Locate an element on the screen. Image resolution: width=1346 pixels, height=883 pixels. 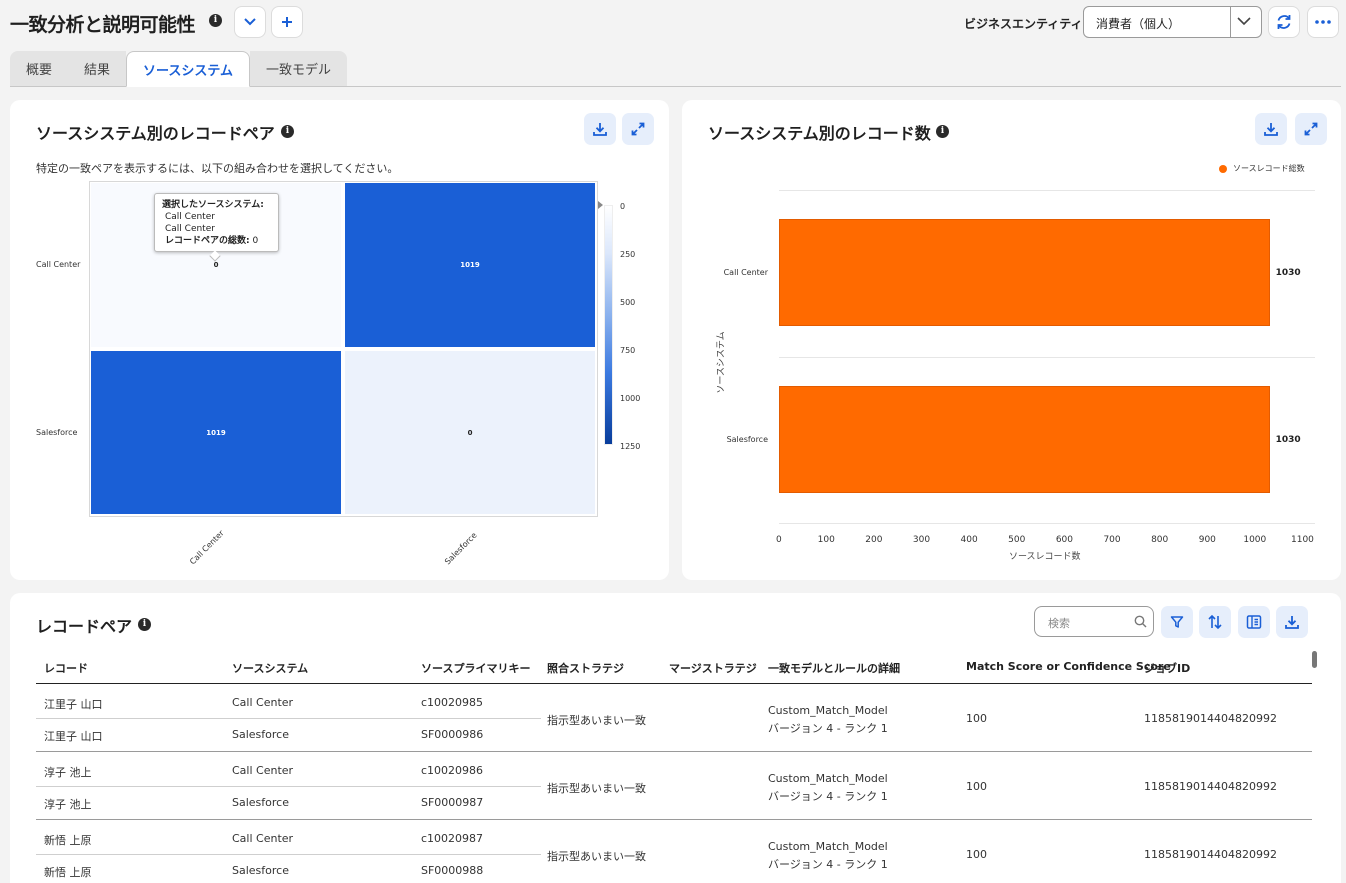
search-input: 検索 is located at coordinates (1094, 621).